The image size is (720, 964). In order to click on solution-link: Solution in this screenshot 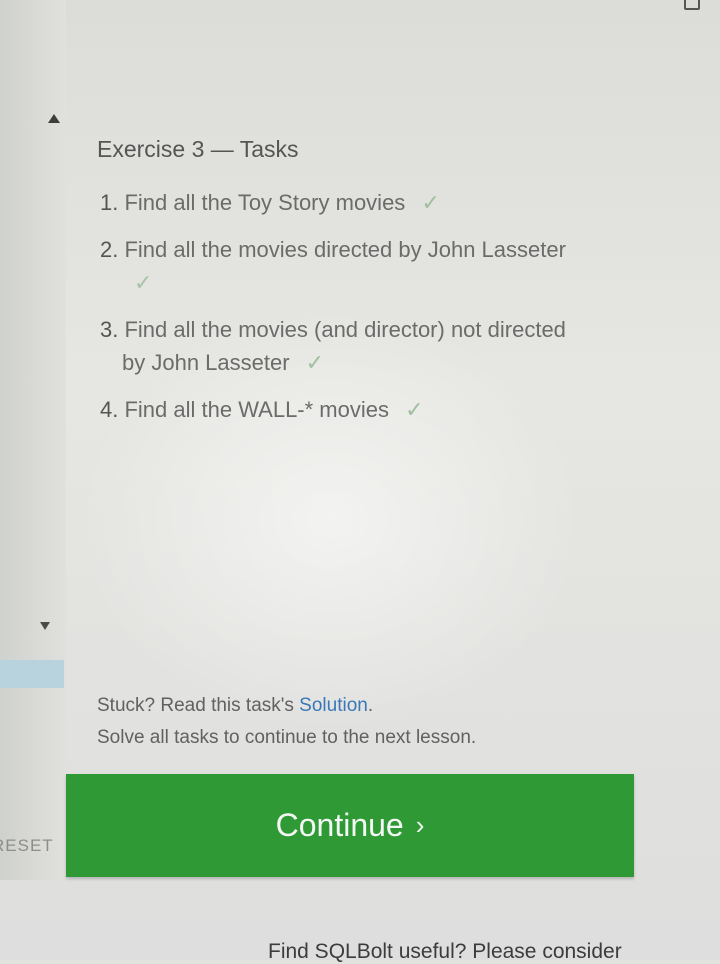, I will do `click(333, 705)`.